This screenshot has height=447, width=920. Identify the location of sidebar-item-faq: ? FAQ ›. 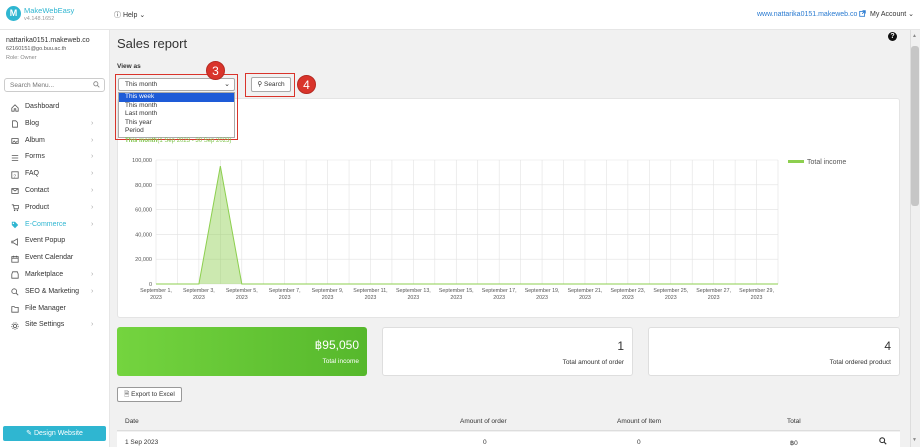
(55, 174).